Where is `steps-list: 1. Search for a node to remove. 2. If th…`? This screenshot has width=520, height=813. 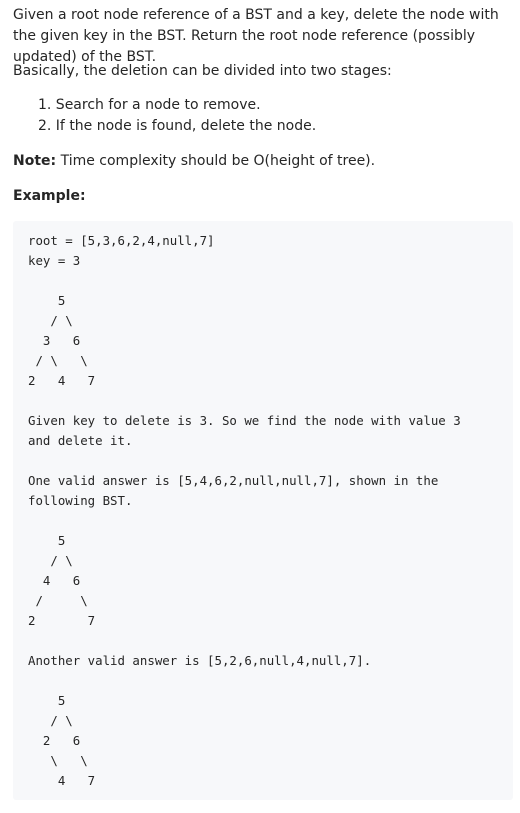
steps-list: 1. Search for a node to remove. 2. If th… is located at coordinates (177, 116).